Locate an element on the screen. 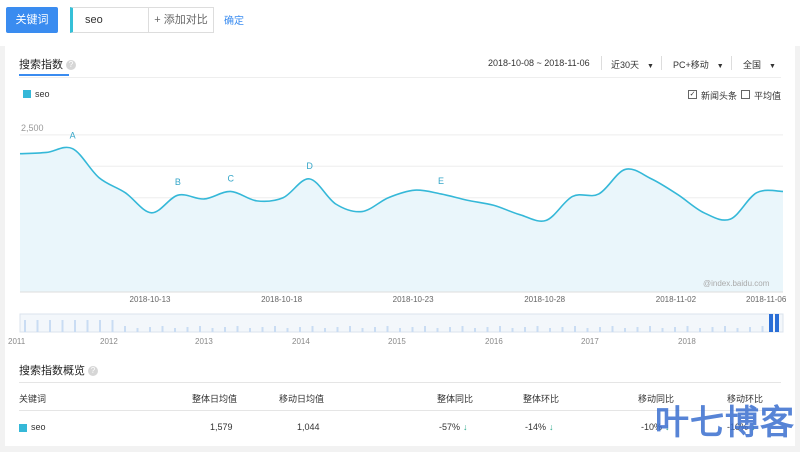  avg-label: 平均值 is located at coordinates (768, 96).